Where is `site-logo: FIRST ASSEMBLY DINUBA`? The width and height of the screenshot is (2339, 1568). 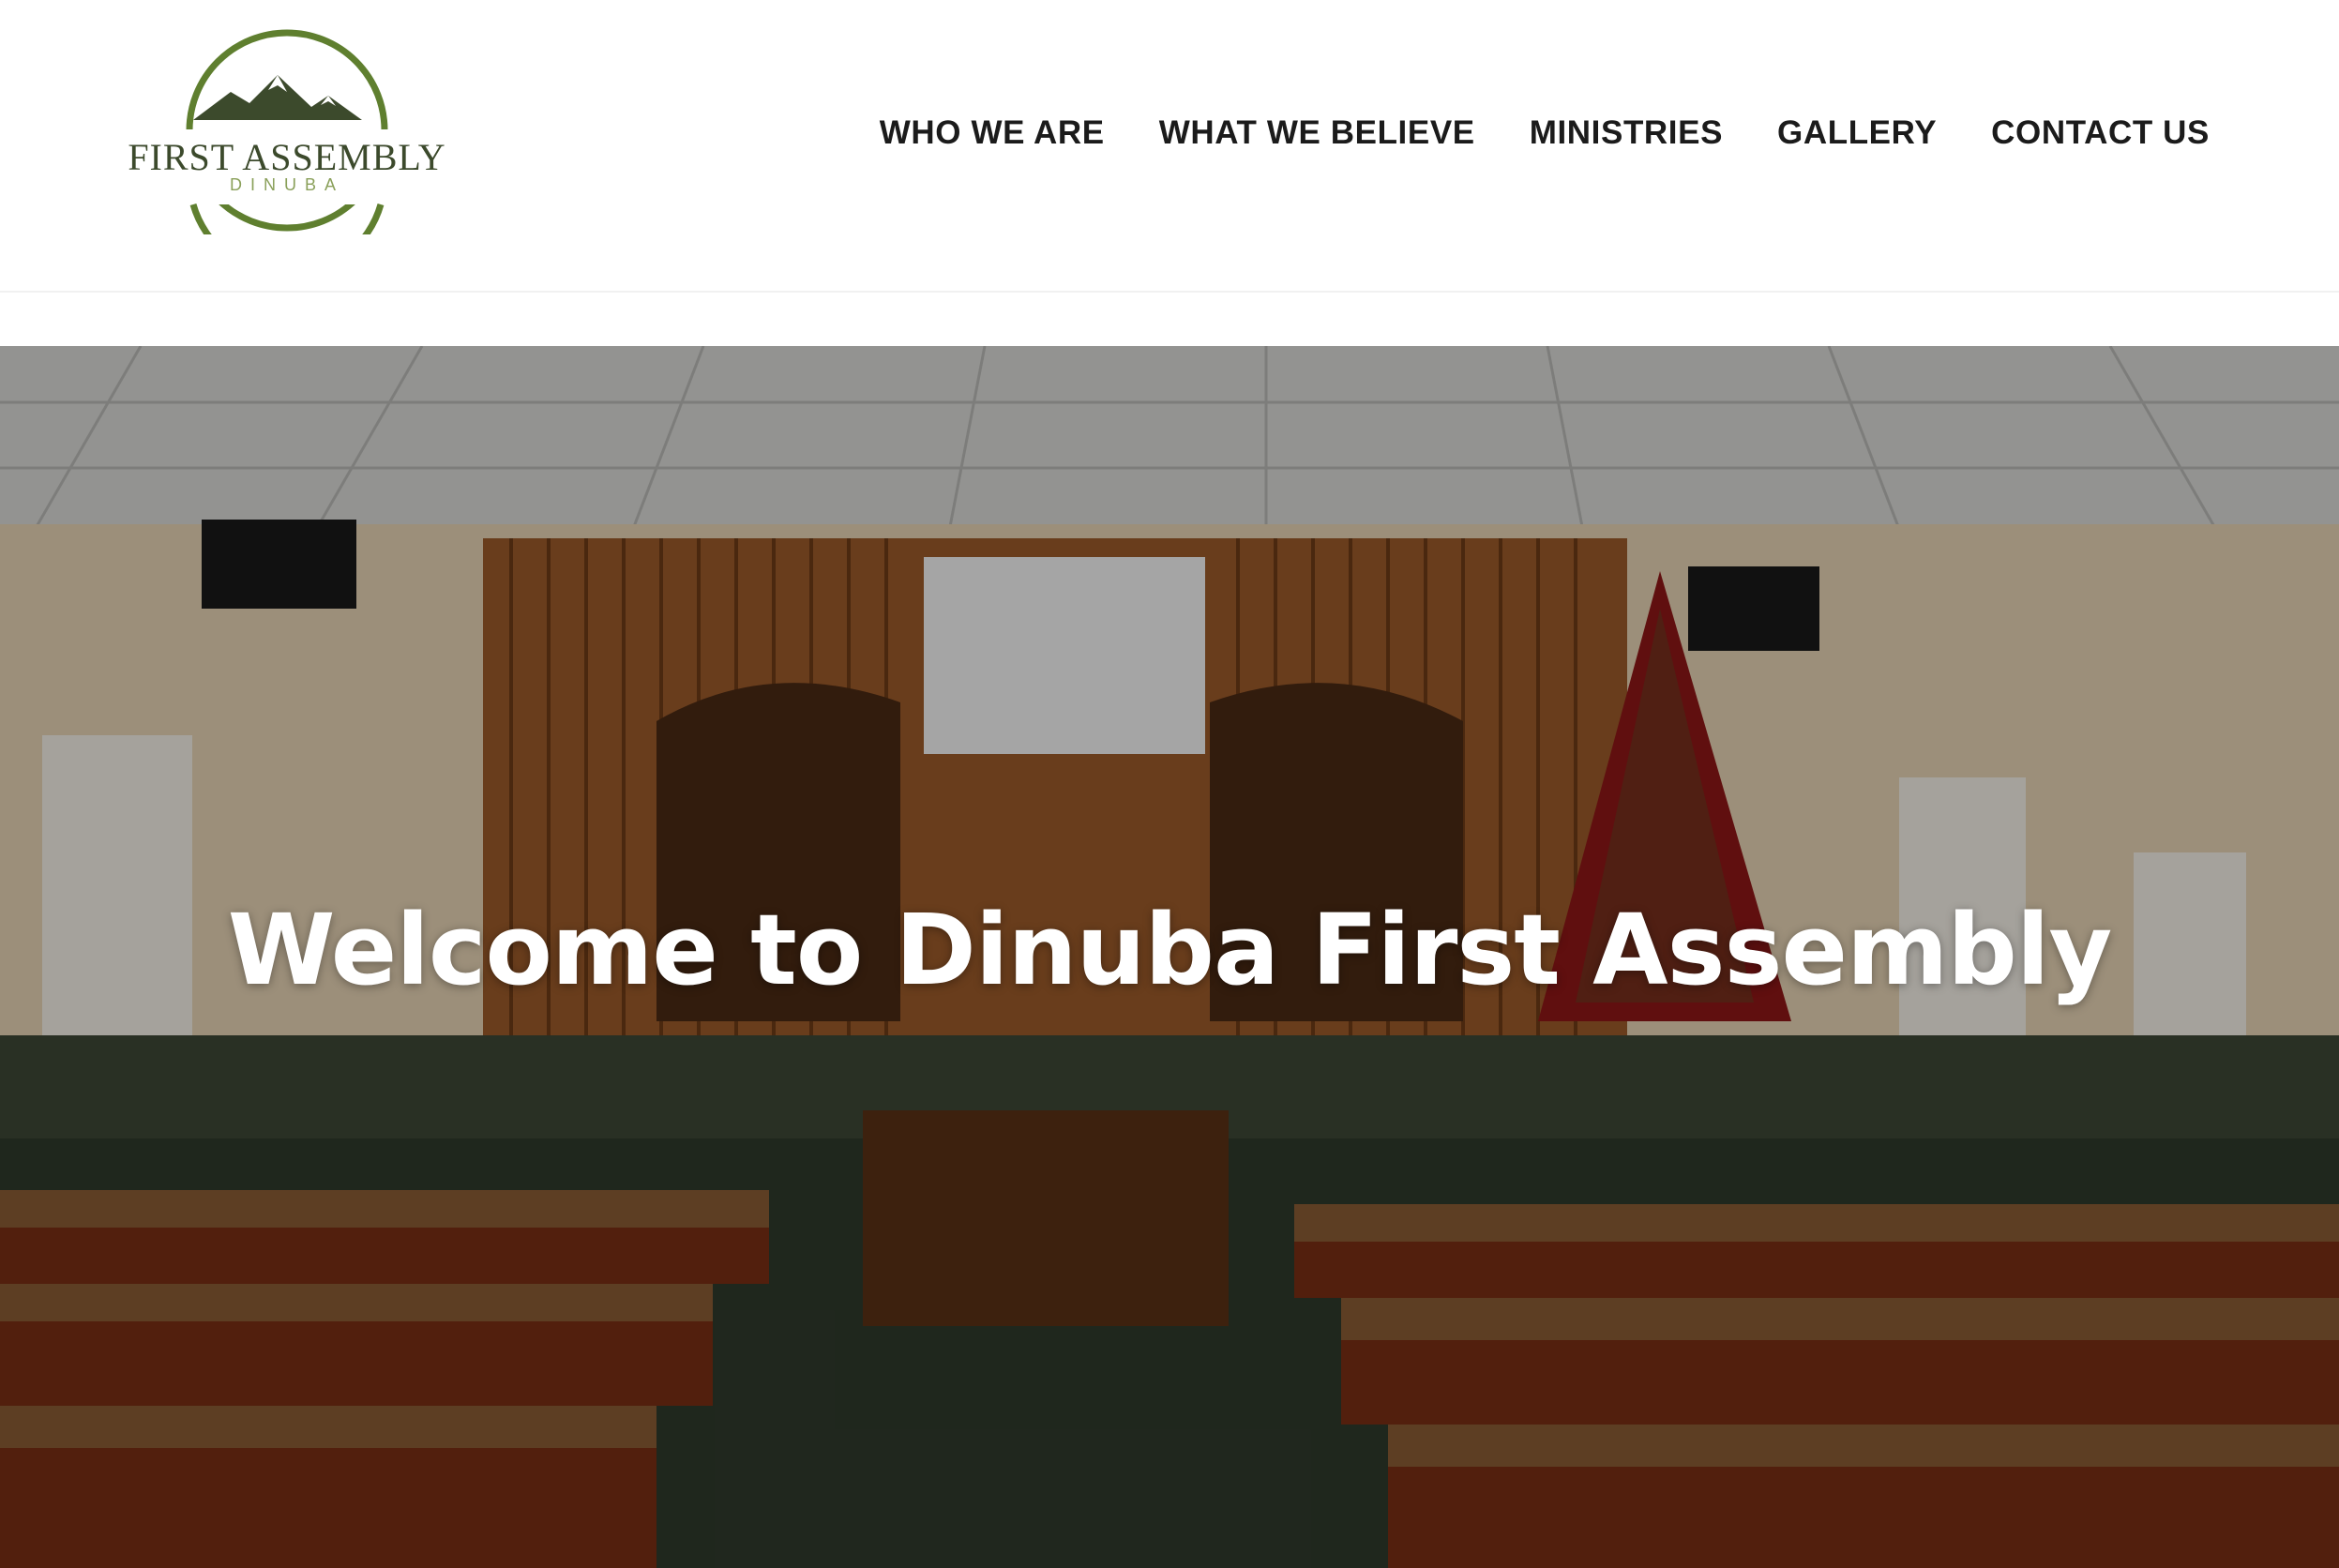 site-logo: FIRST ASSEMBLY DINUBA is located at coordinates (287, 130).